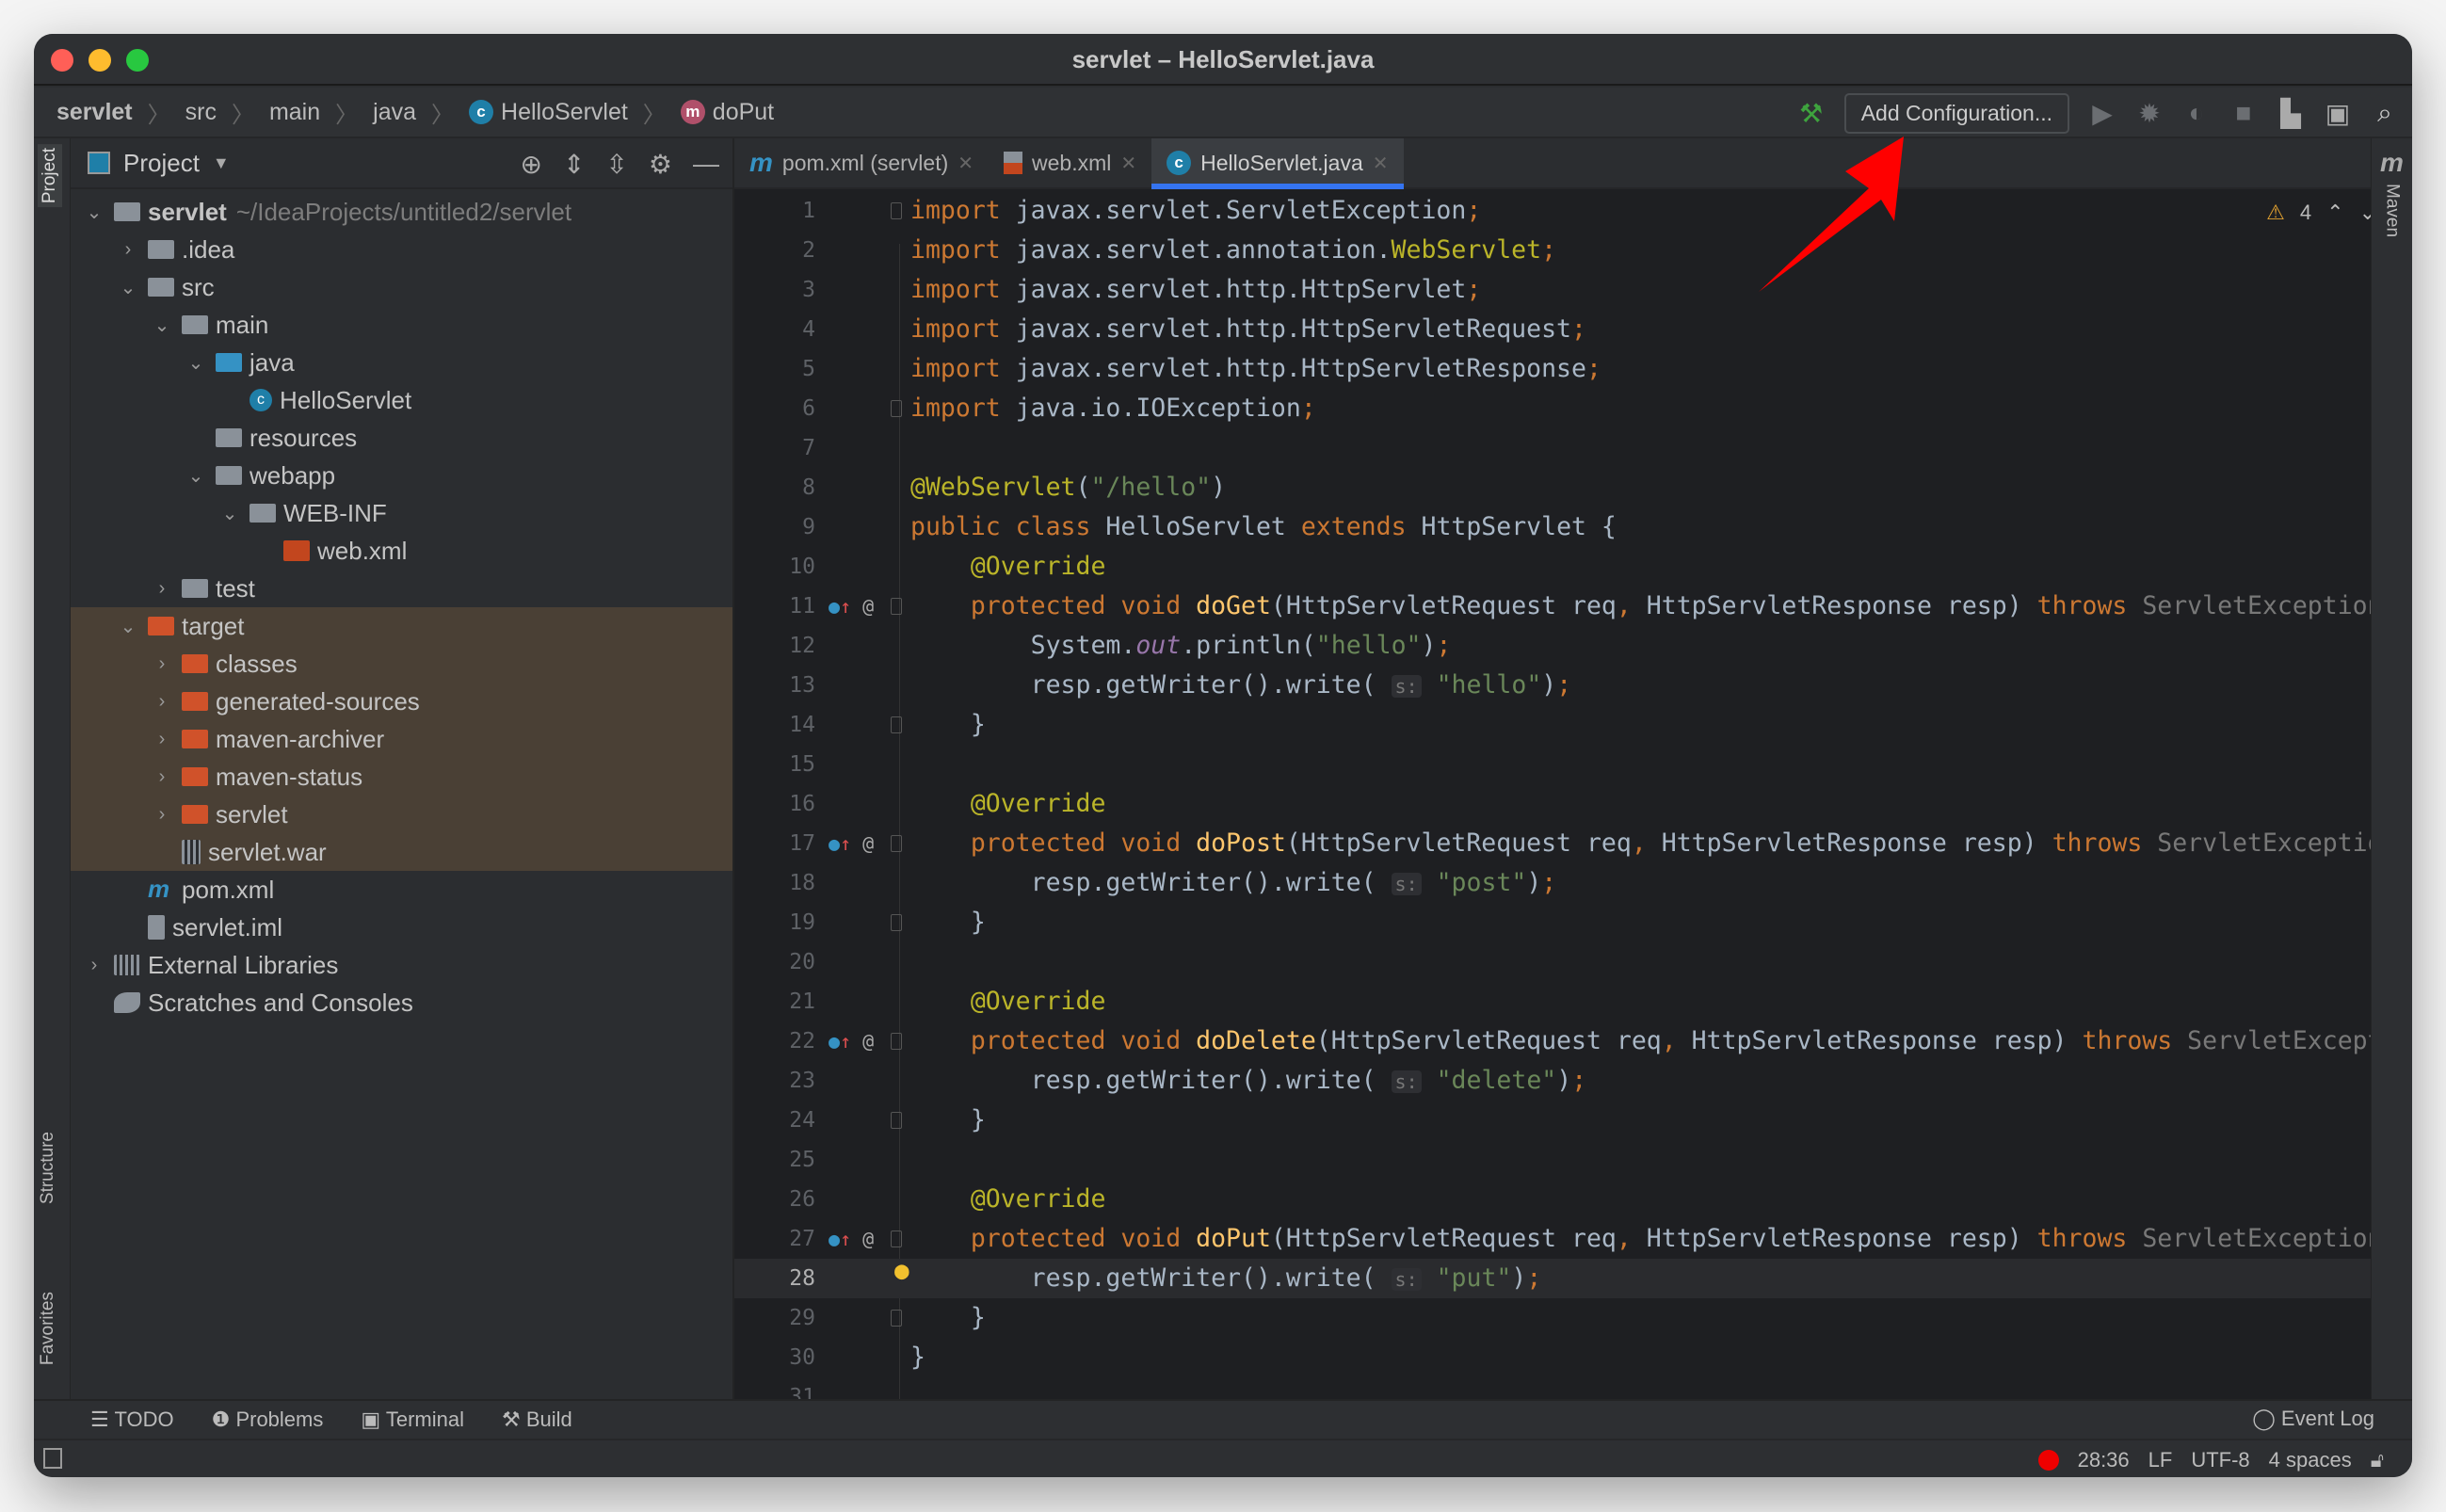 Image resolution: width=2446 pixels, height=1512 pixels. I want to click on code-line: 31, so click(1569, 1388).